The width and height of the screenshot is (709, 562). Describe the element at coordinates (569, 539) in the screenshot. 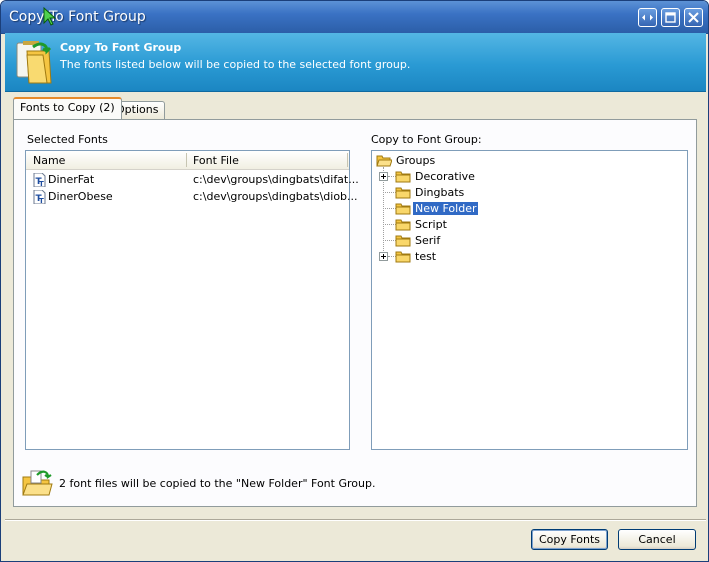

I see `copy-fonts-button: Copy Fonts` at that location.